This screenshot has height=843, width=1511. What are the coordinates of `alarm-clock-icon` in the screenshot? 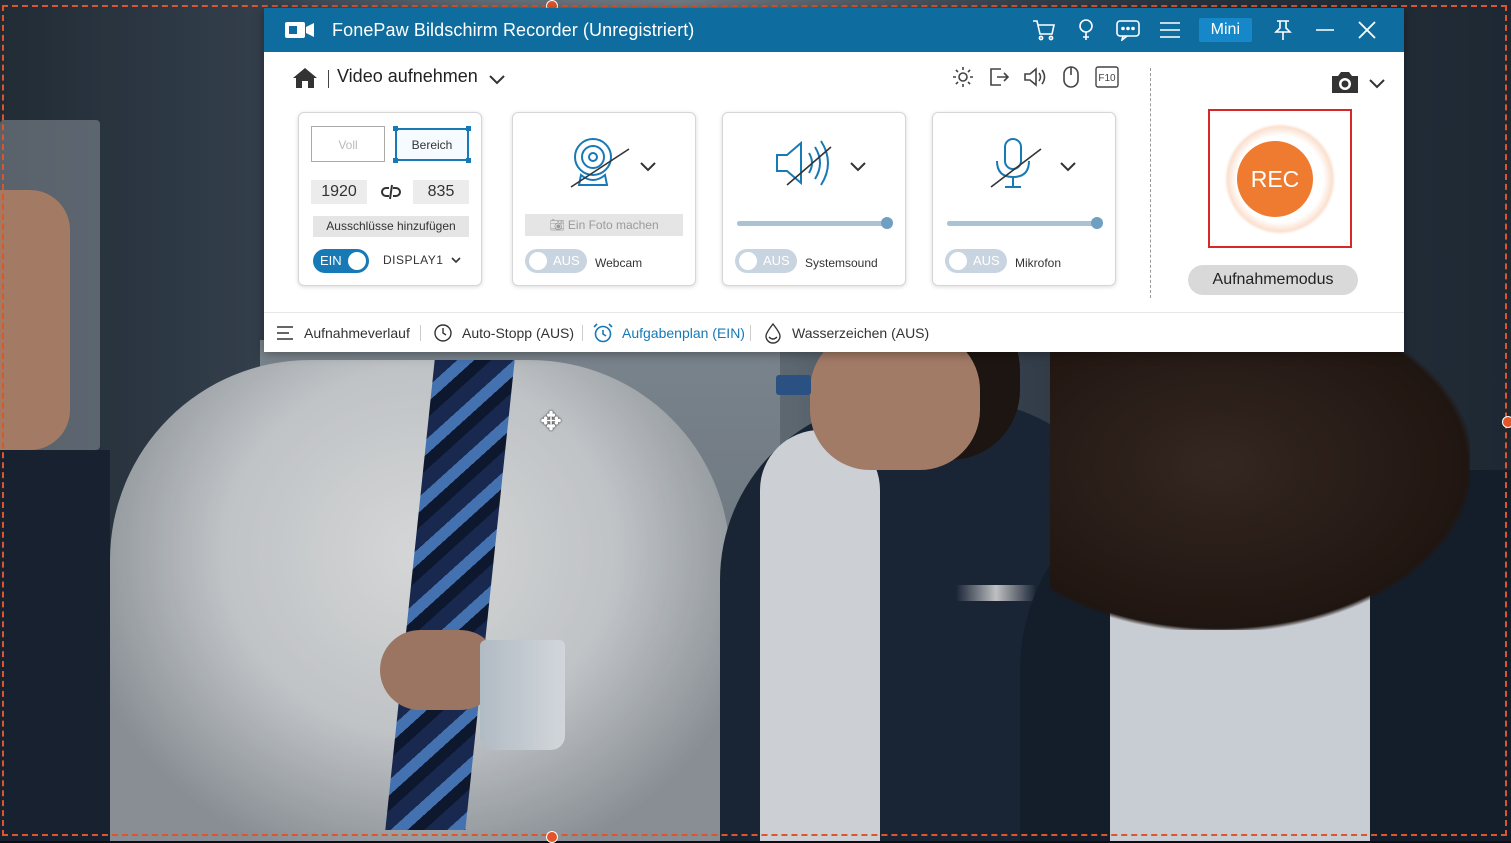 It's located at (603, 333).